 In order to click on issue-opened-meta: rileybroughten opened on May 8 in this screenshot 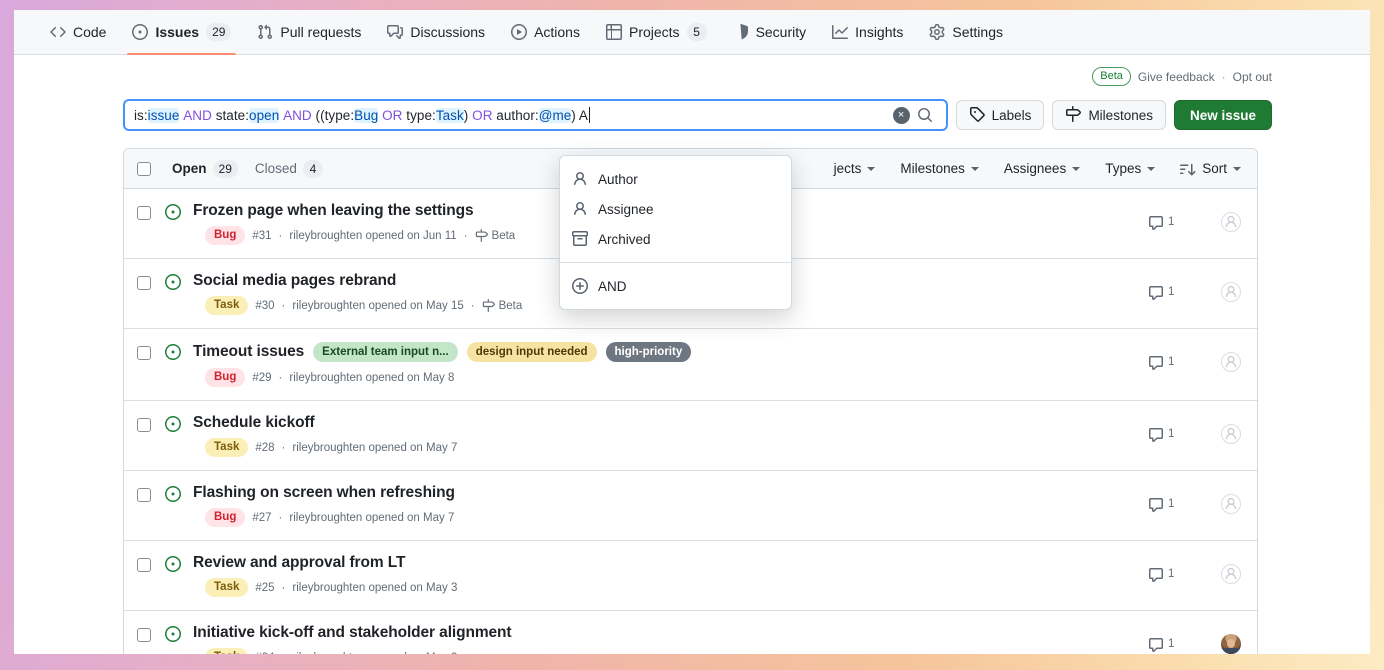, I will do `click(372, 377)`.